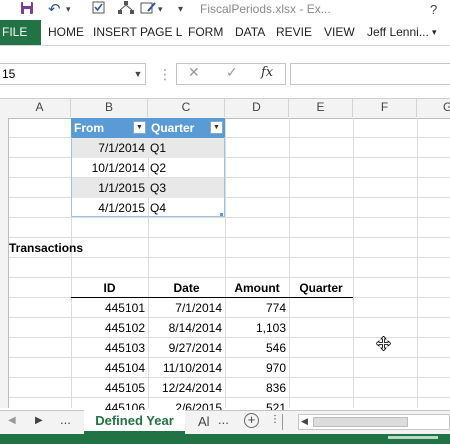 The image size is (450, 444). I want to click on scroll-first-sheet-icon: ◀, so click(12, 420).